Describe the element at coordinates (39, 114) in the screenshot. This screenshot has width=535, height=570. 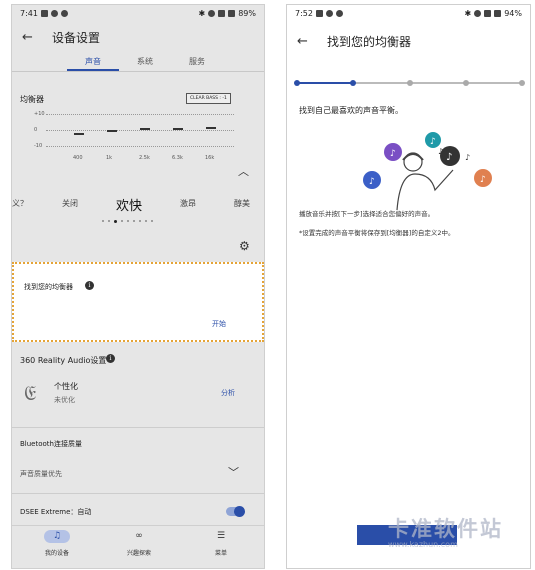
I see `eq-y-label: +10` at that location.